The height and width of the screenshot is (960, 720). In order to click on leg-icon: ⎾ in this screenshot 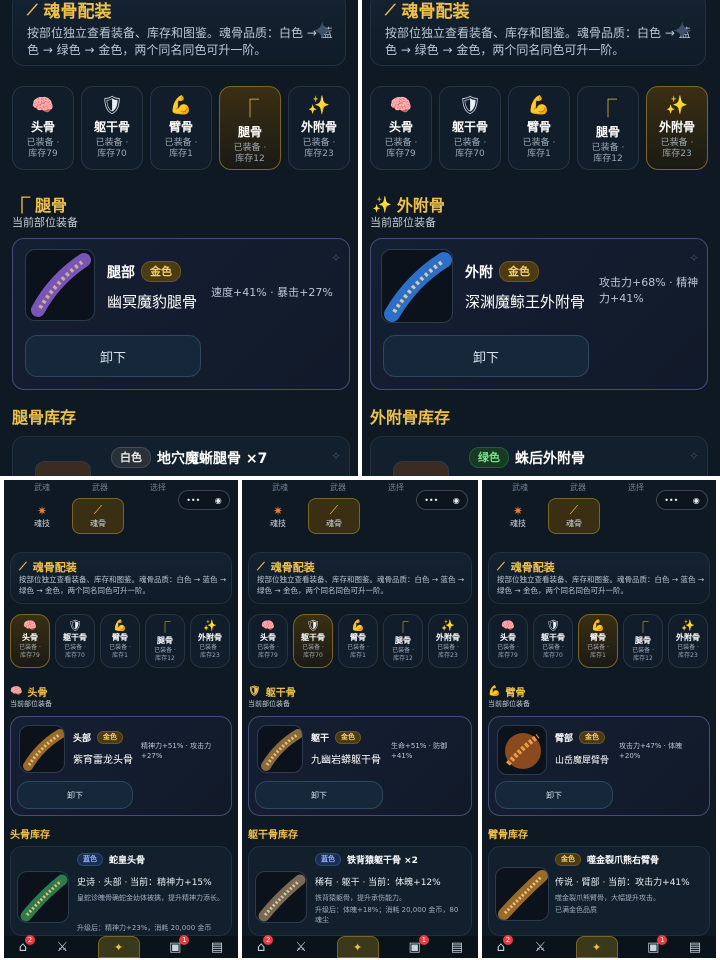, I will do `click(608, 109)`.